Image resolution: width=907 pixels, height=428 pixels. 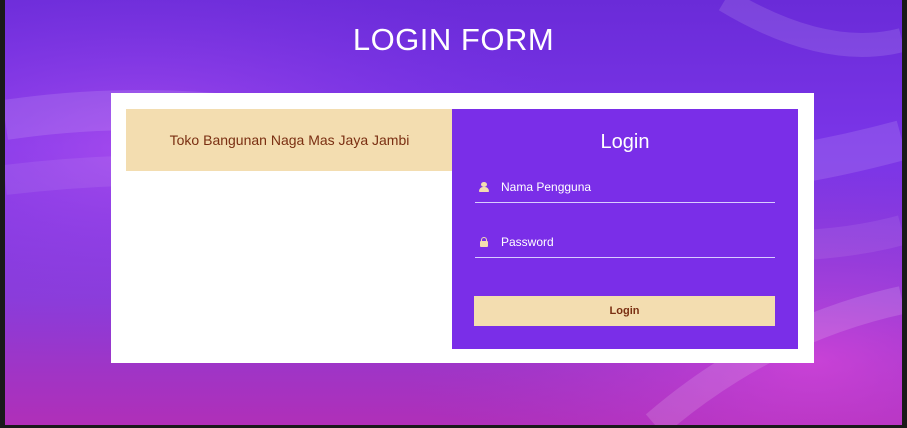 What do you see at coordinates (484, 187) in the screenshot?
I see `user-icon` at bounding box center [484, 187].